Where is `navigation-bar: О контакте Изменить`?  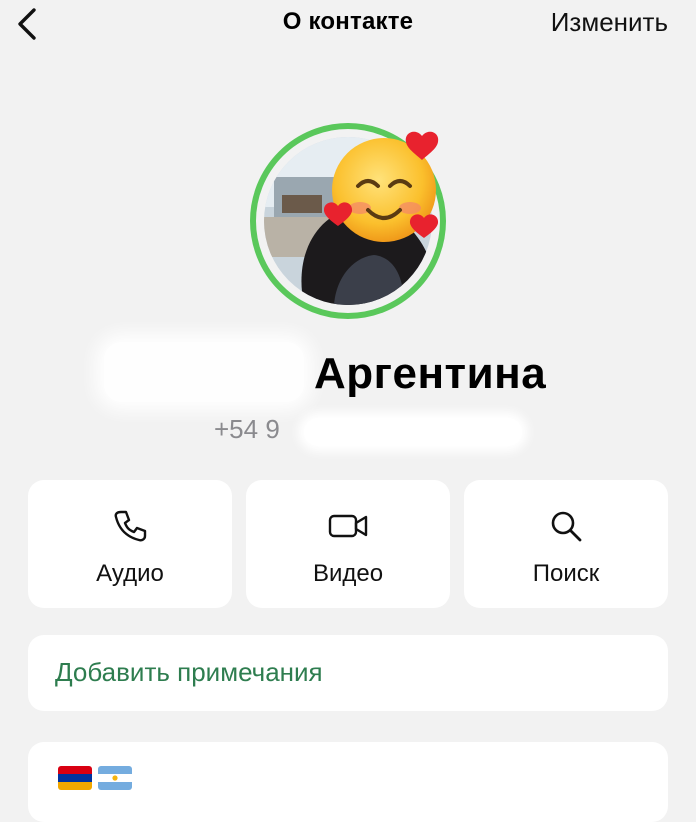
navigation-bar: О контакте Изменить is located at coordinates (348, 24).